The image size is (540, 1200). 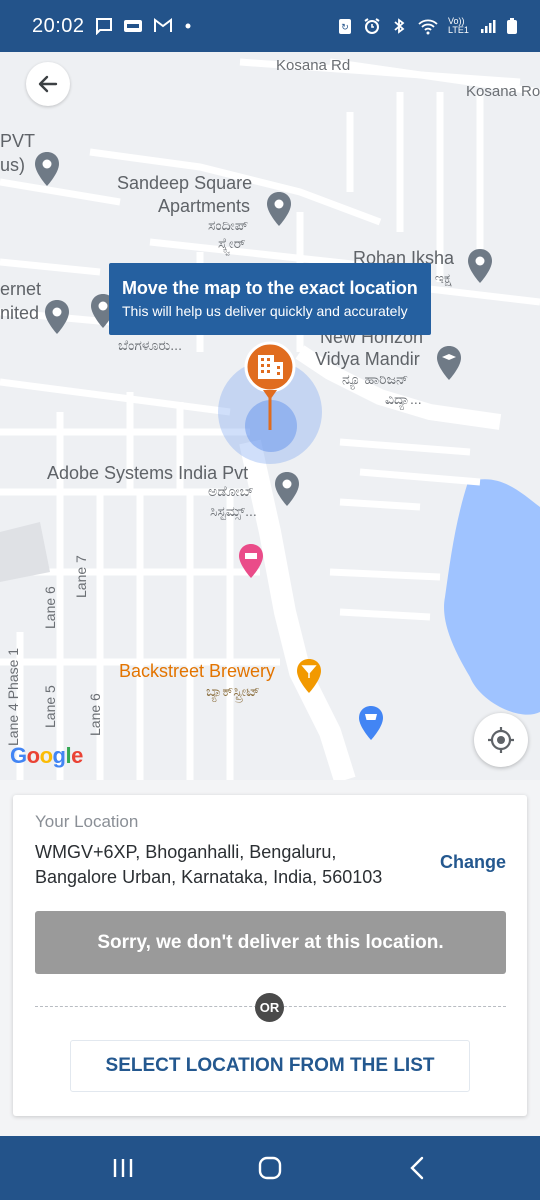 What do you see at coordinates (46, 755) in the screenshot?
I see `google-logo: Google` at bounding box center [46, 755].